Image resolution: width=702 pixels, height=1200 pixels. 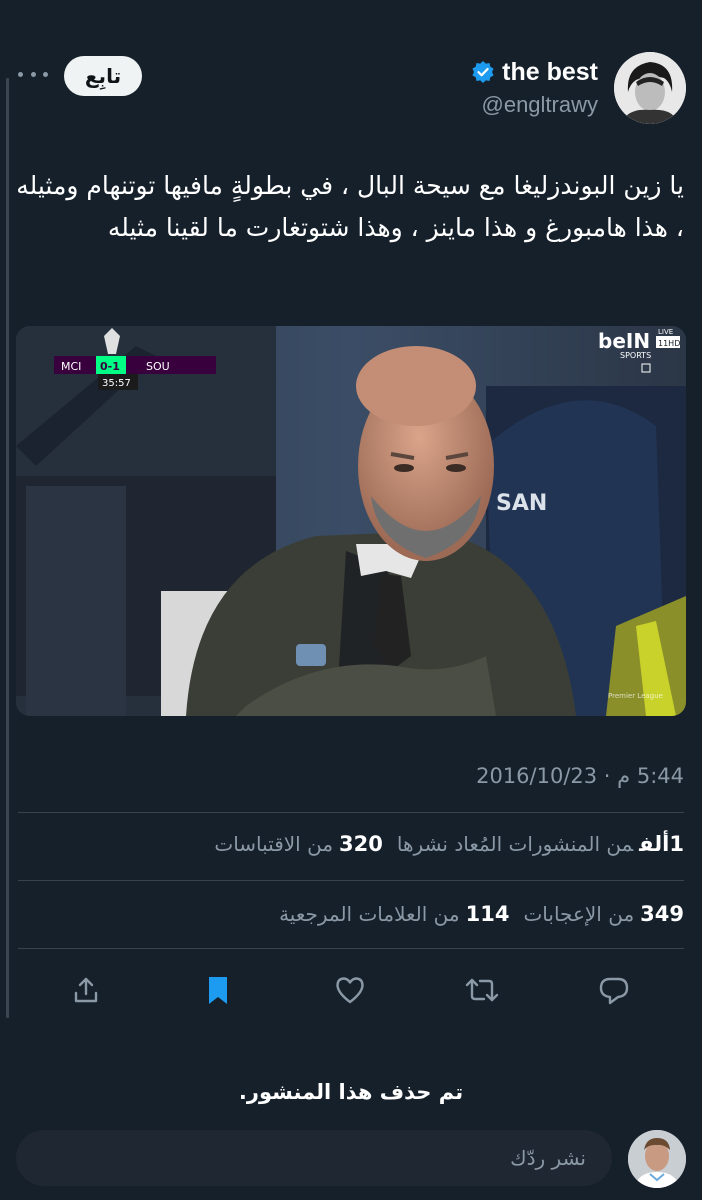 What do you see at coordinates (540, 105) in the screenshot?
I see `author-handle: @engltrawy` at bounding box center [540, 105].